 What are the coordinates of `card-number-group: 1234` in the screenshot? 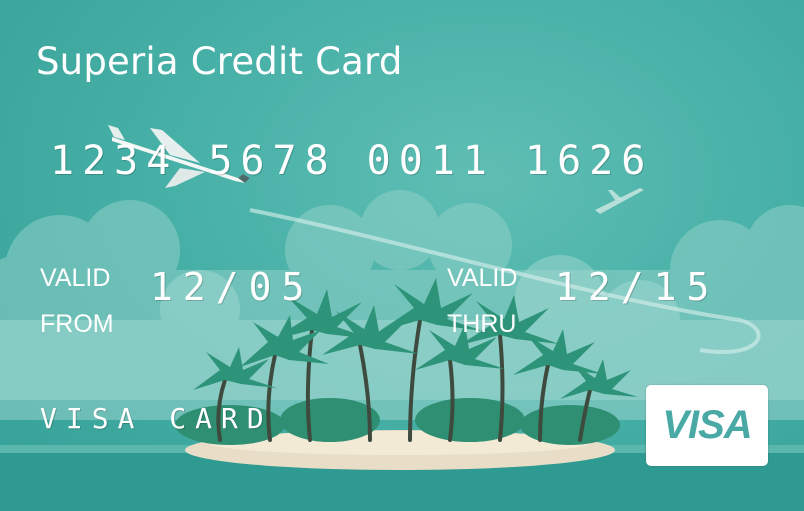 It's located at (114, 161).